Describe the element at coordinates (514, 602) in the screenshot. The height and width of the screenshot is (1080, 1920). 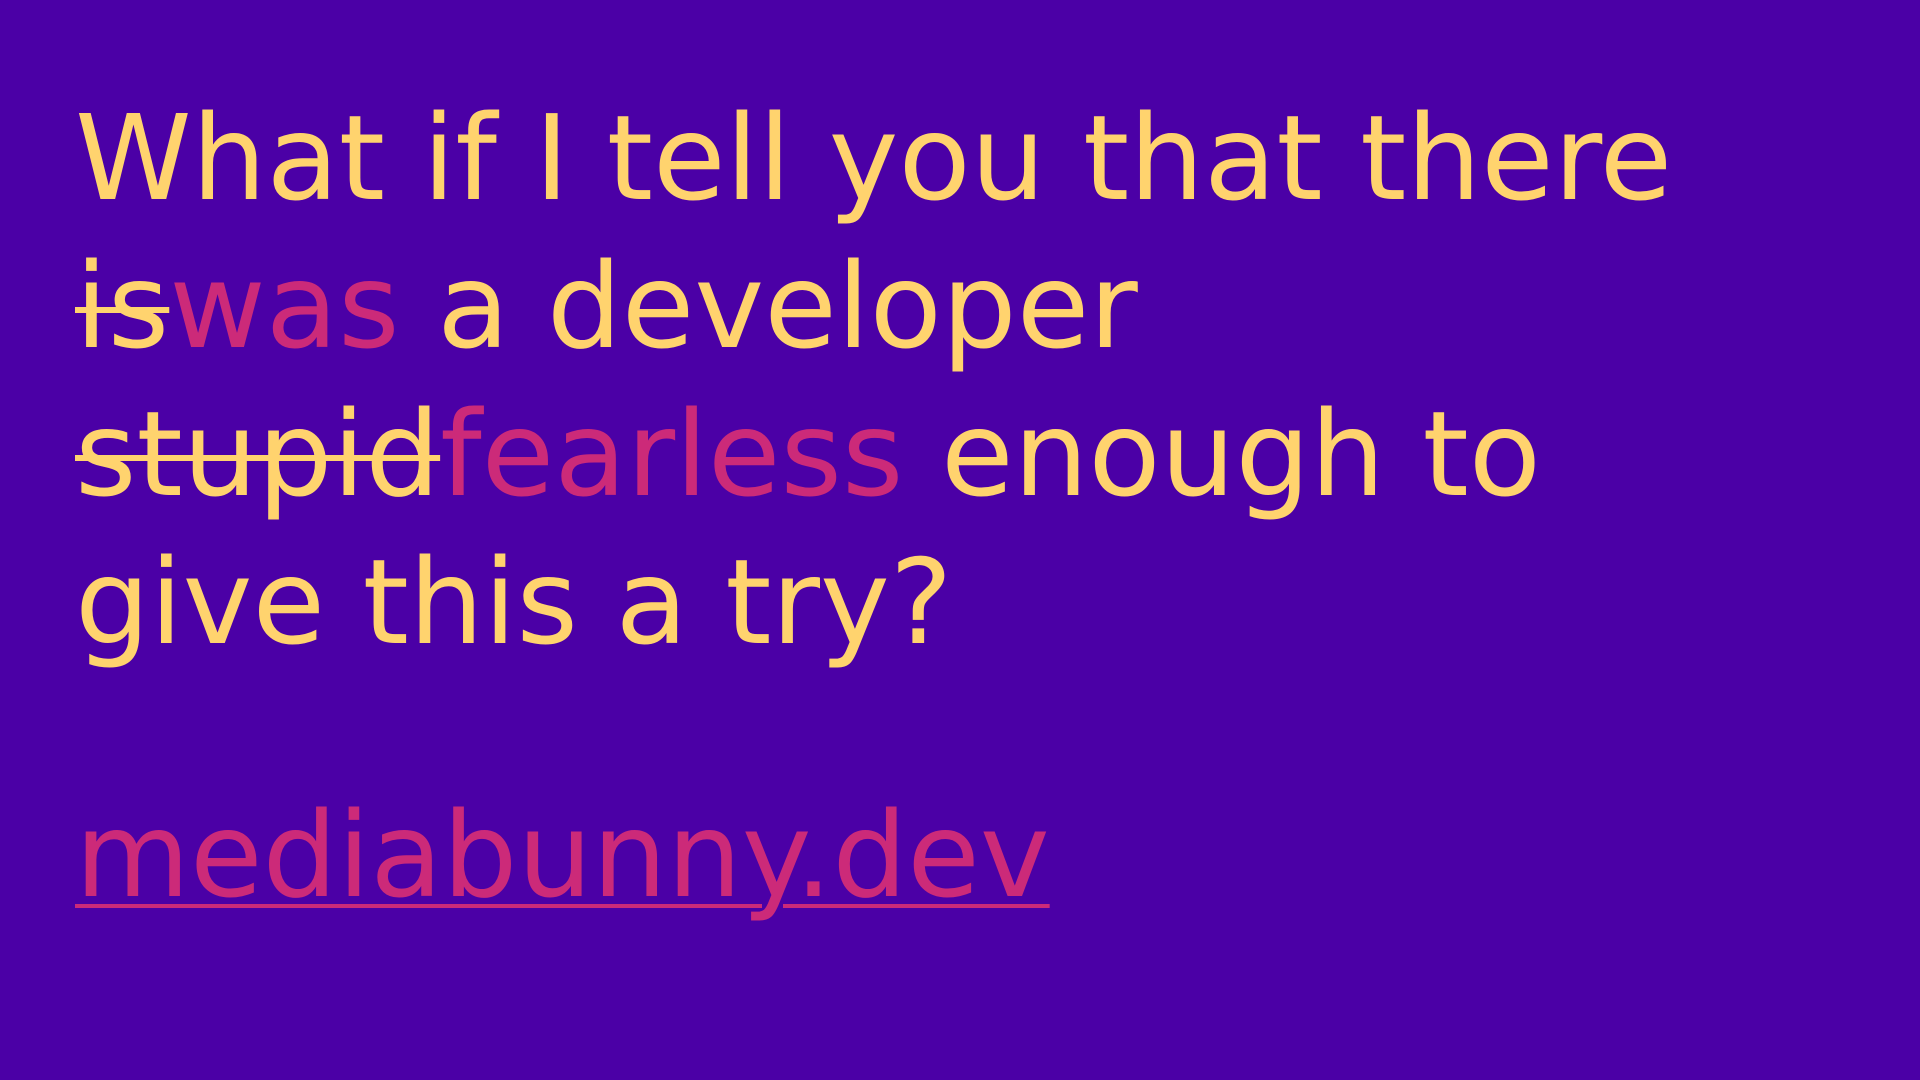
I see `headline-line-4-text: give this a try?` at that location.